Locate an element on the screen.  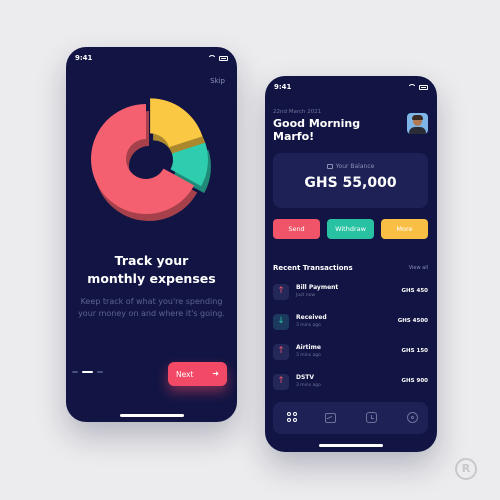
transaction-name: Received is located at coordinates (311, 317).